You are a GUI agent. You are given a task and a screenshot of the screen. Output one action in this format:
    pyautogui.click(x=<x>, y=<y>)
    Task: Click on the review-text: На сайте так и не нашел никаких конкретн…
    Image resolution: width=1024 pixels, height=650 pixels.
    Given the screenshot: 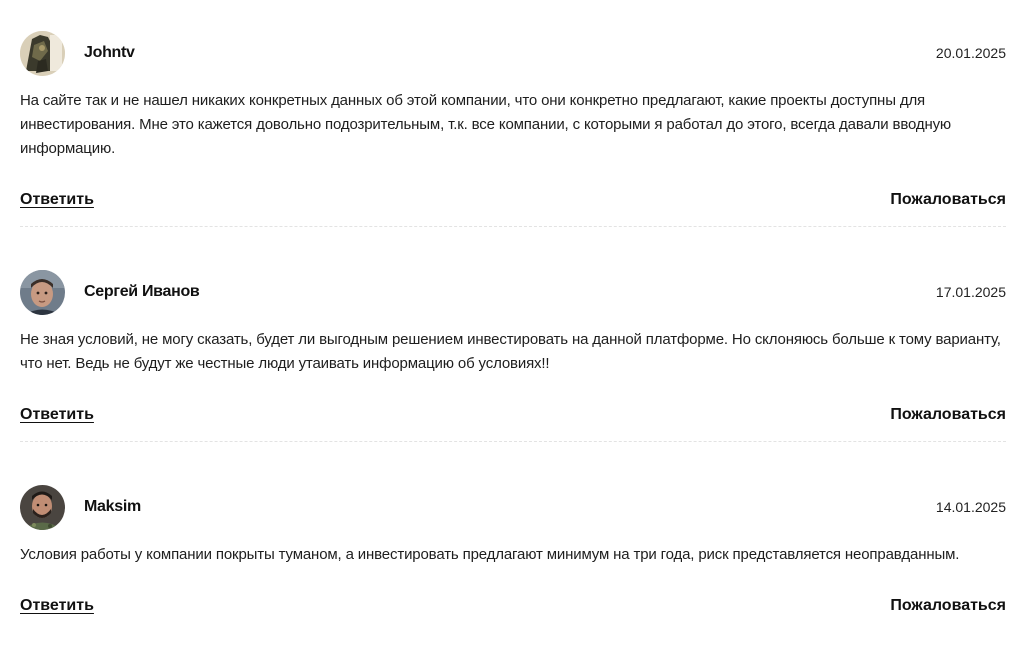 What is the action you would take?
    pyautogui.click(x=486, y=124)
    